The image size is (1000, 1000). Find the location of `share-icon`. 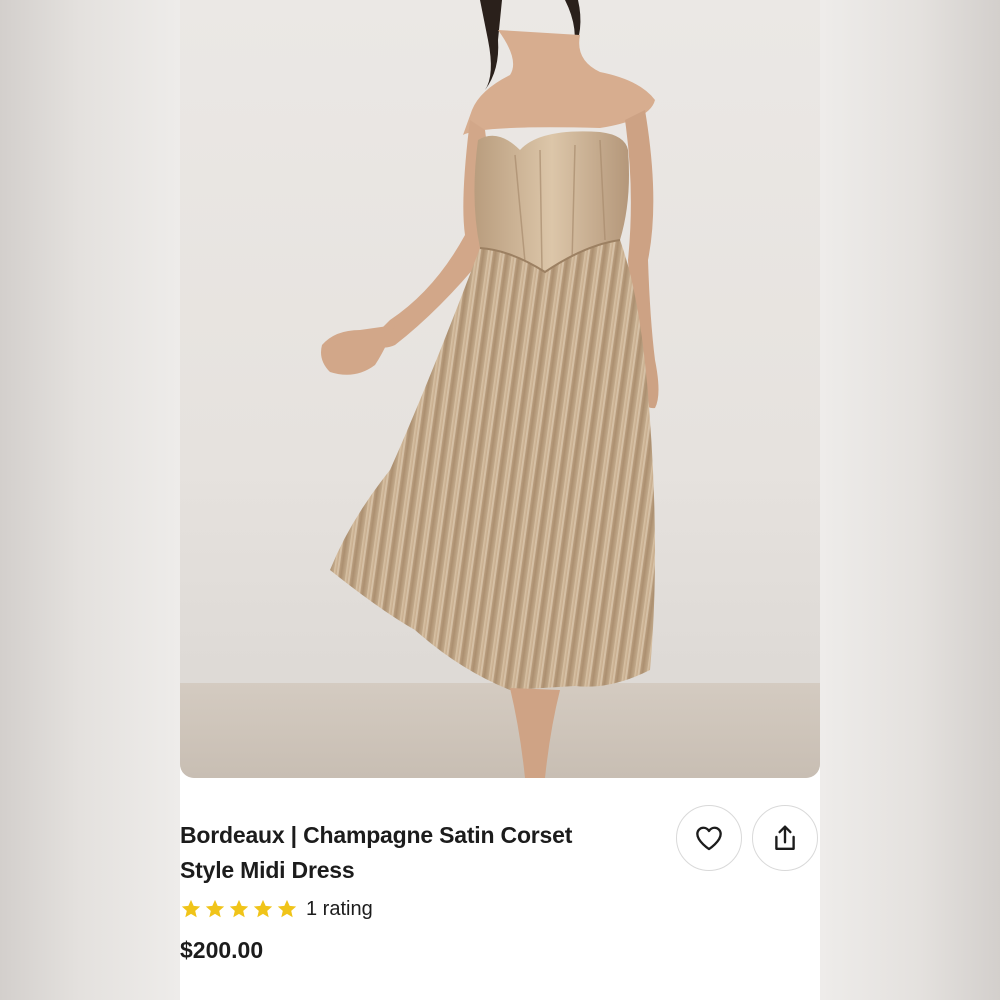

share-icon is located at coordinates (785, 837).